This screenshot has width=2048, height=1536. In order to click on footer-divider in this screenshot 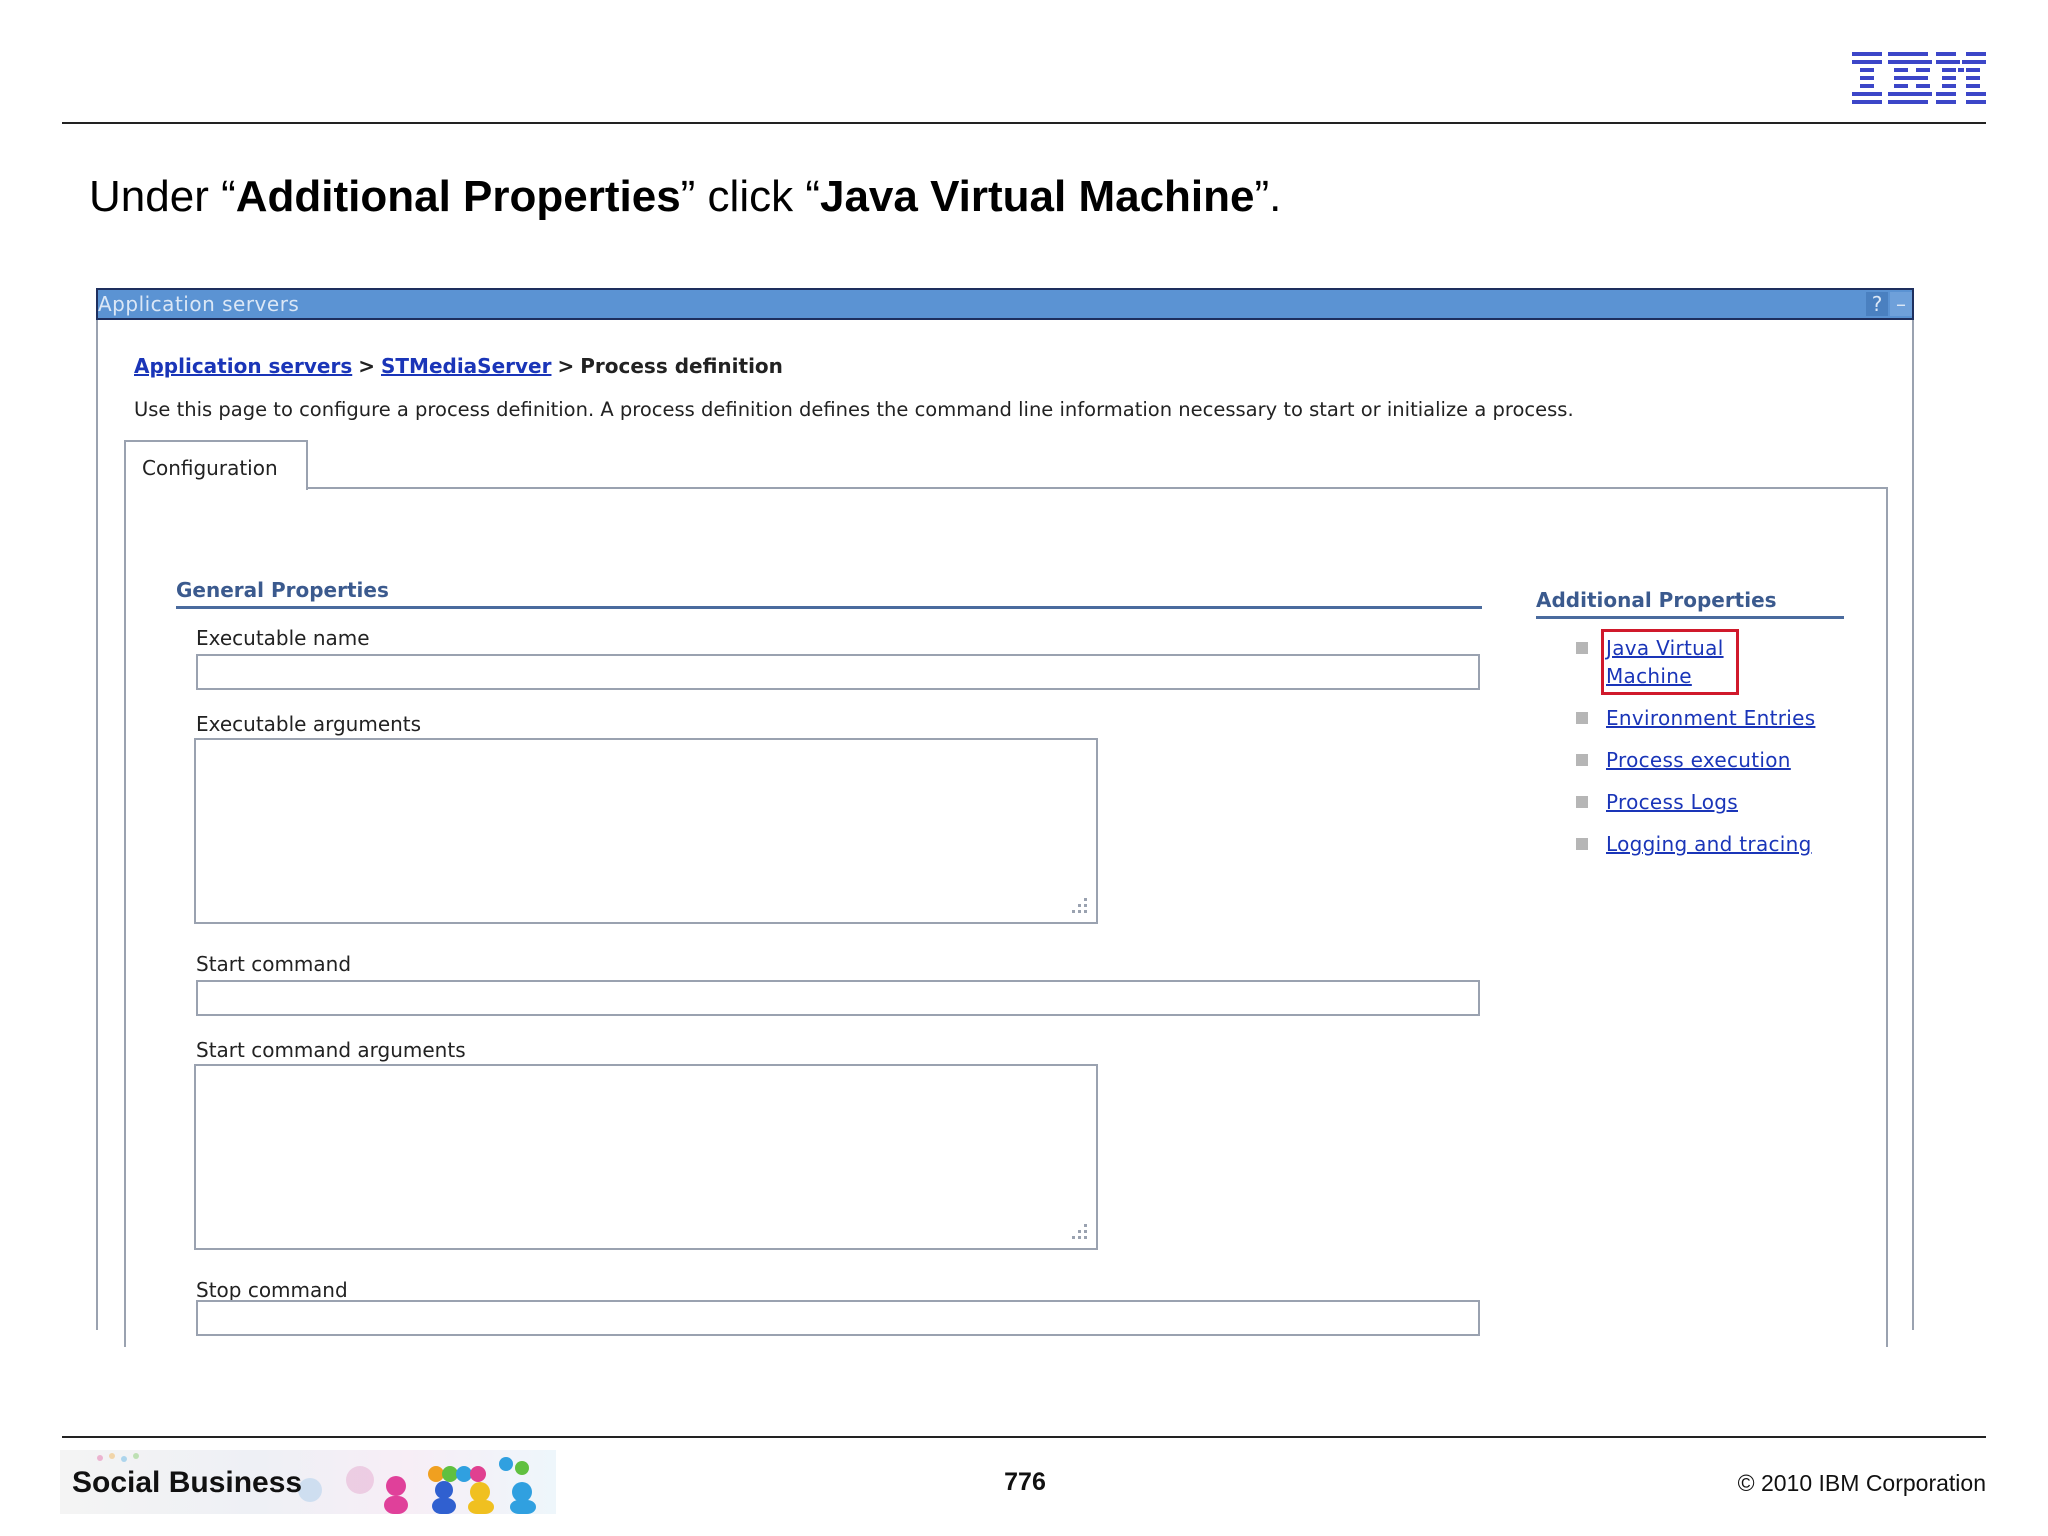, I will do `click(1024, 1437)`.